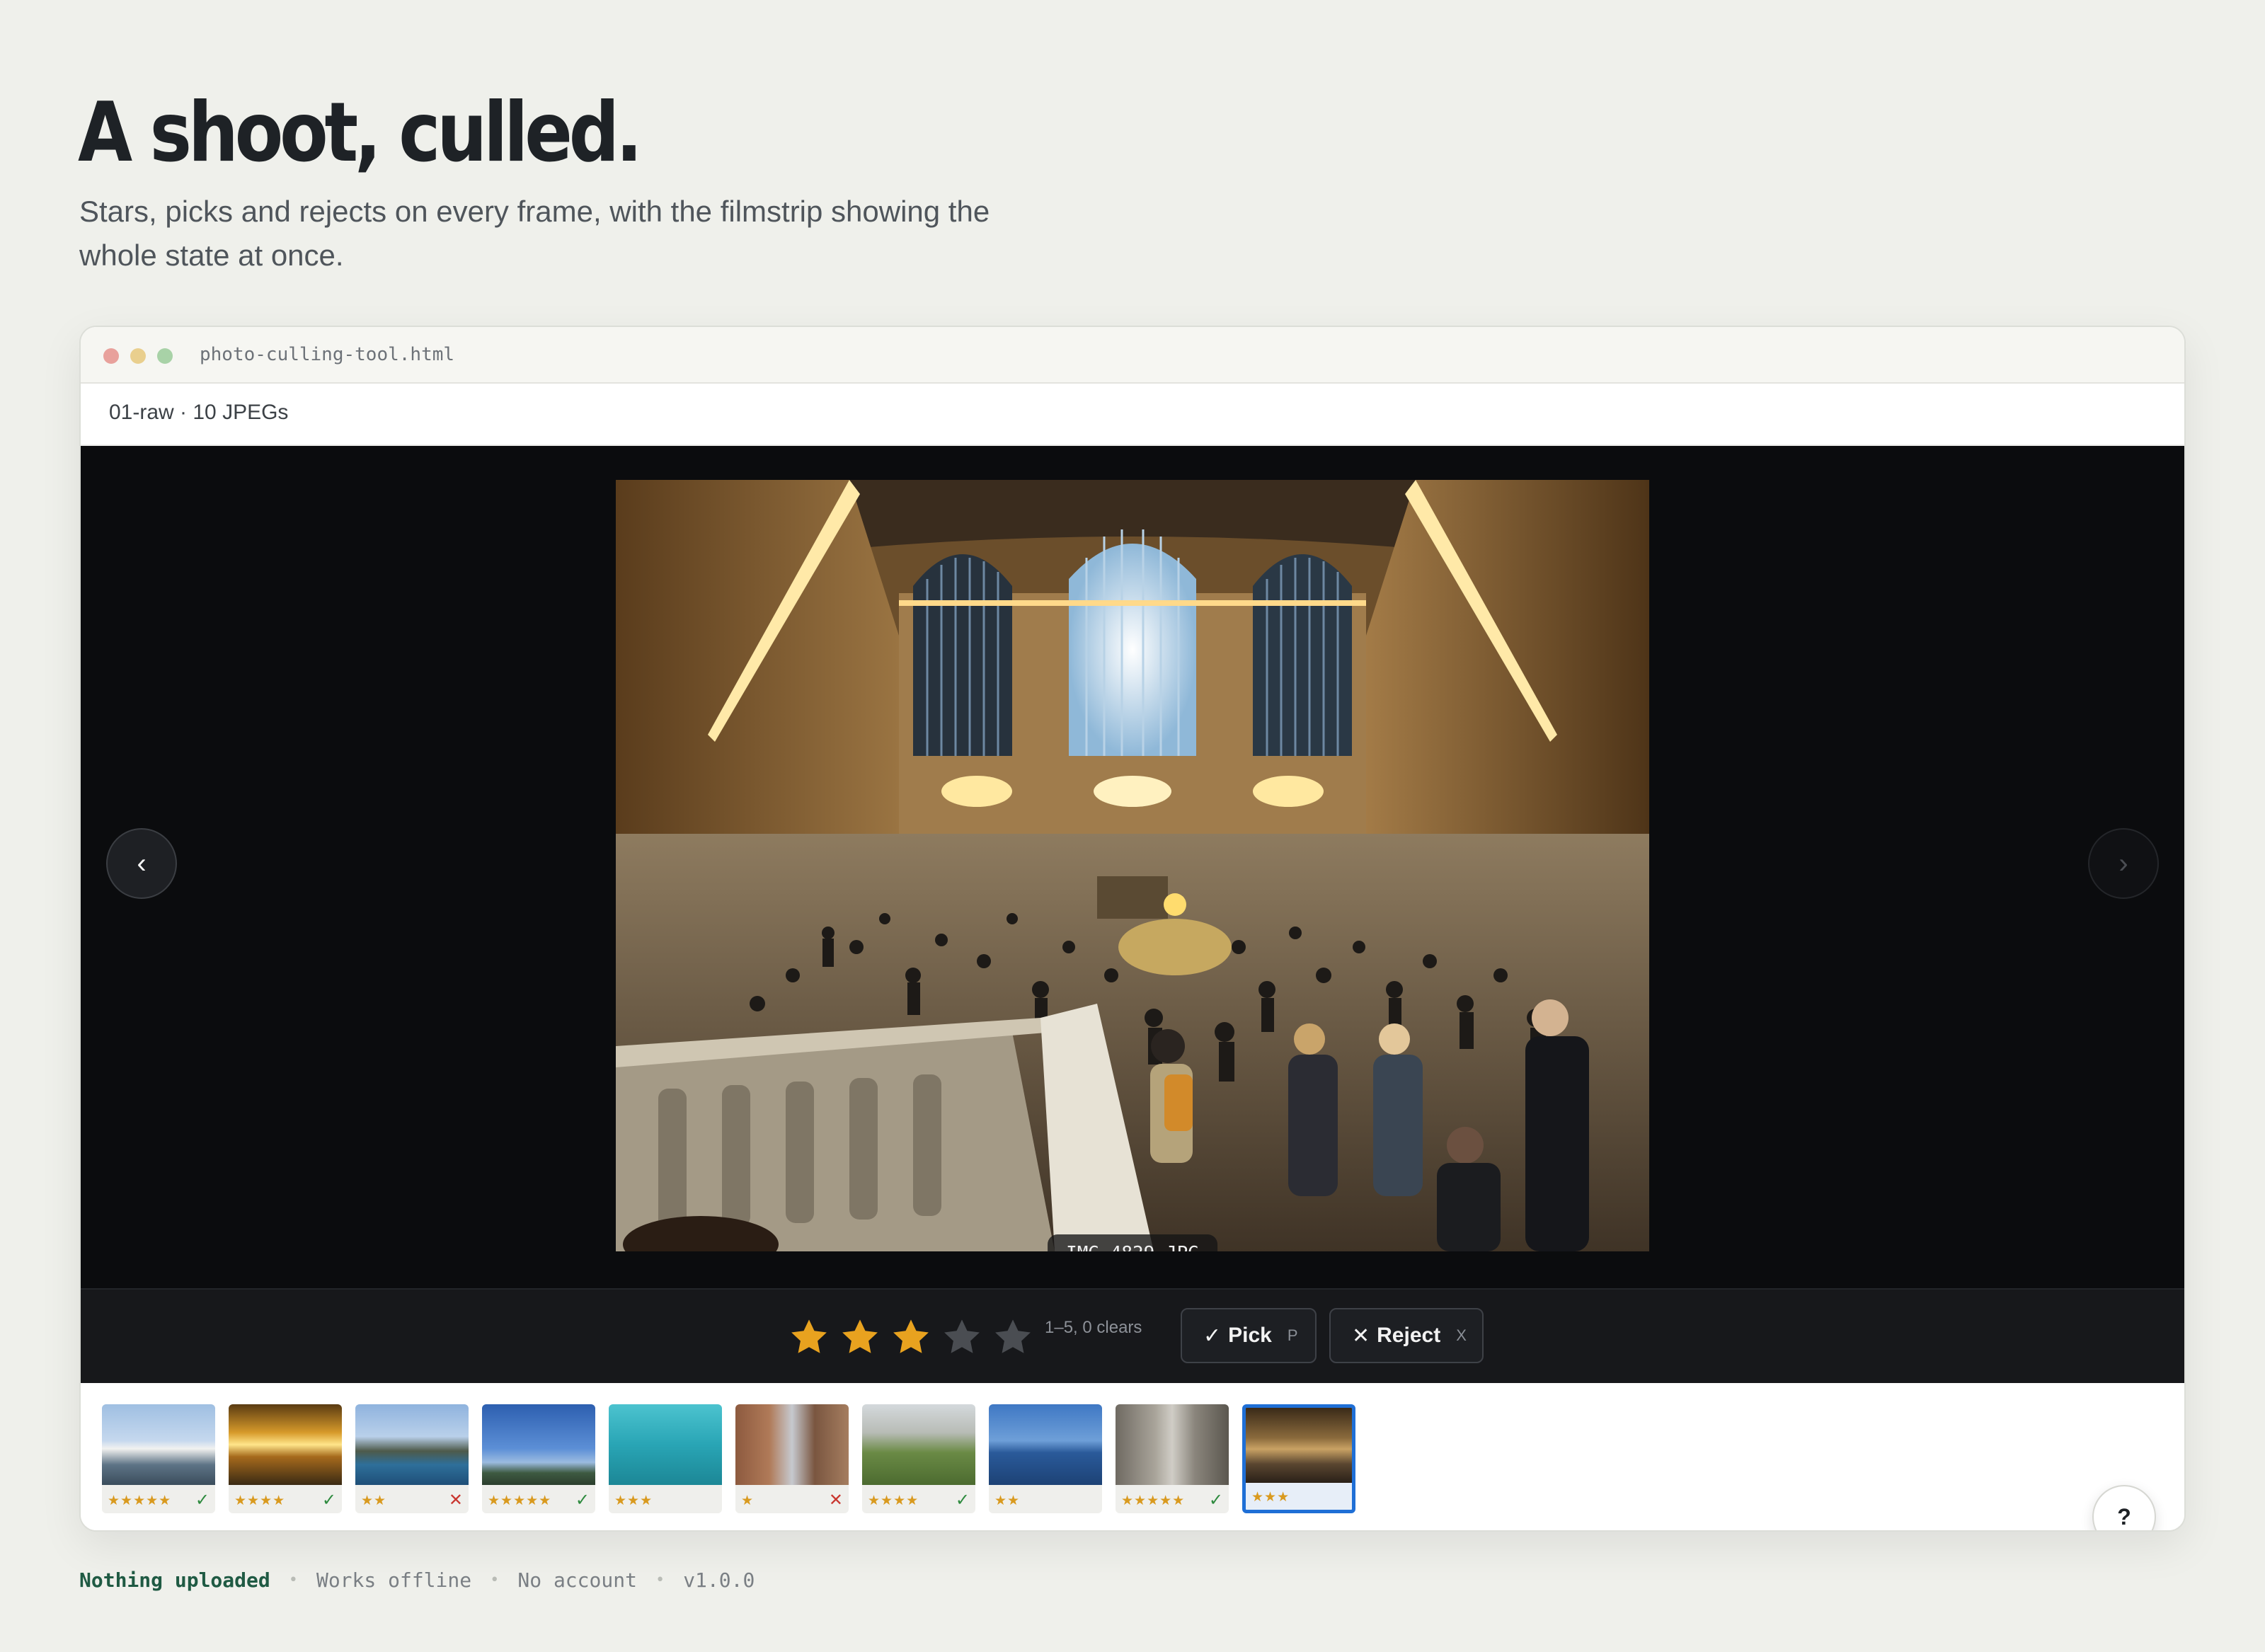  What do you see at coordinates (719, 1580) in the screenshot?
I see `footer-item-version: v1.0.0` at bounding box center [719, 1580].